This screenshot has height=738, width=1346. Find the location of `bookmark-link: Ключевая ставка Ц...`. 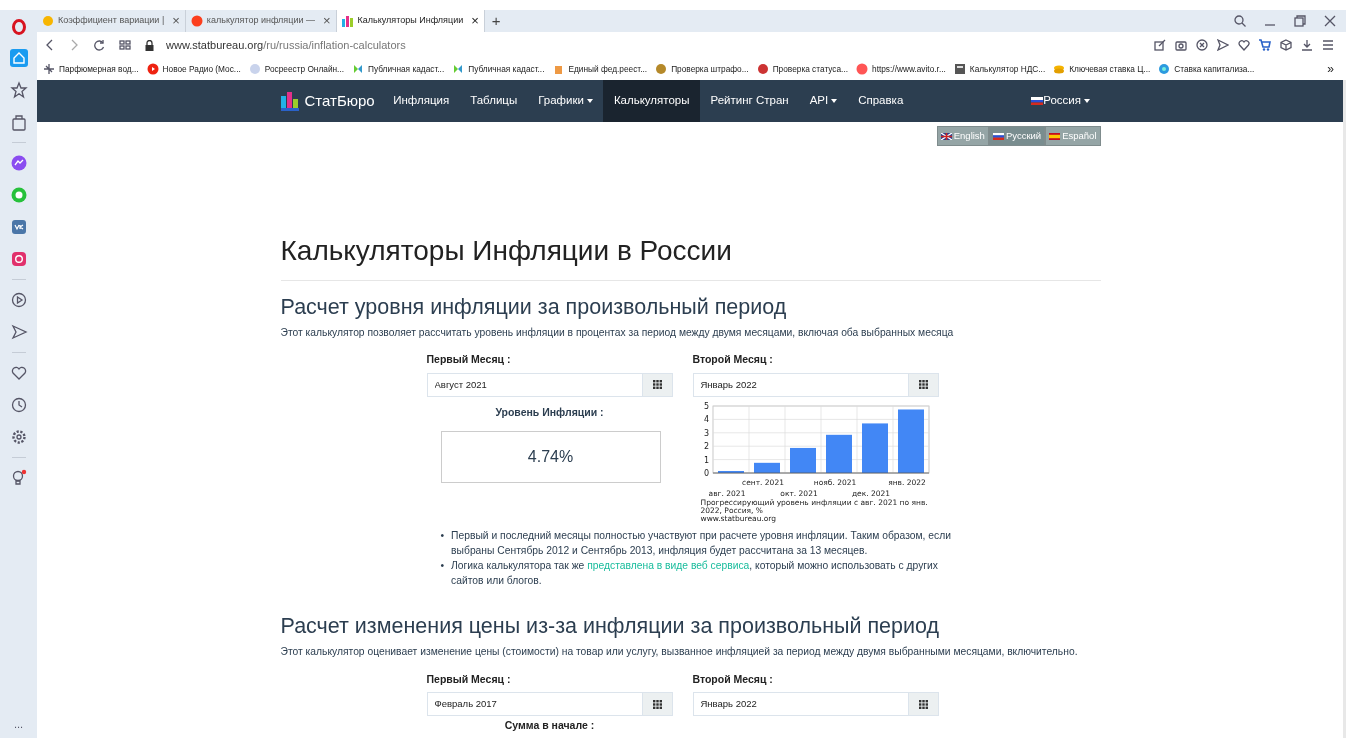

bookmark-link: Ключевая ставка Ц... is located at coordinates (1110, 69).